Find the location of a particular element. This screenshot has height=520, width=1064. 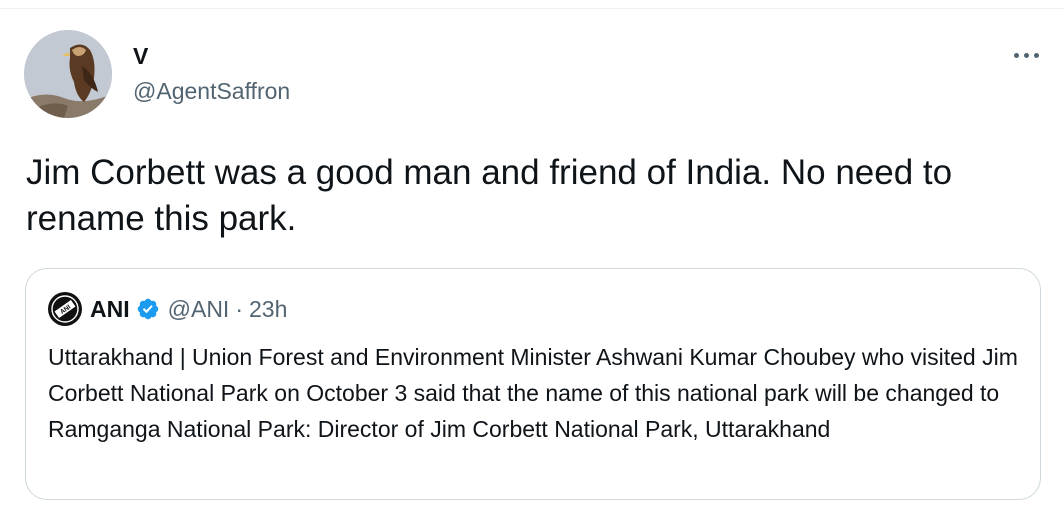

verified-badge-icon is located at coordinates (148, 309).